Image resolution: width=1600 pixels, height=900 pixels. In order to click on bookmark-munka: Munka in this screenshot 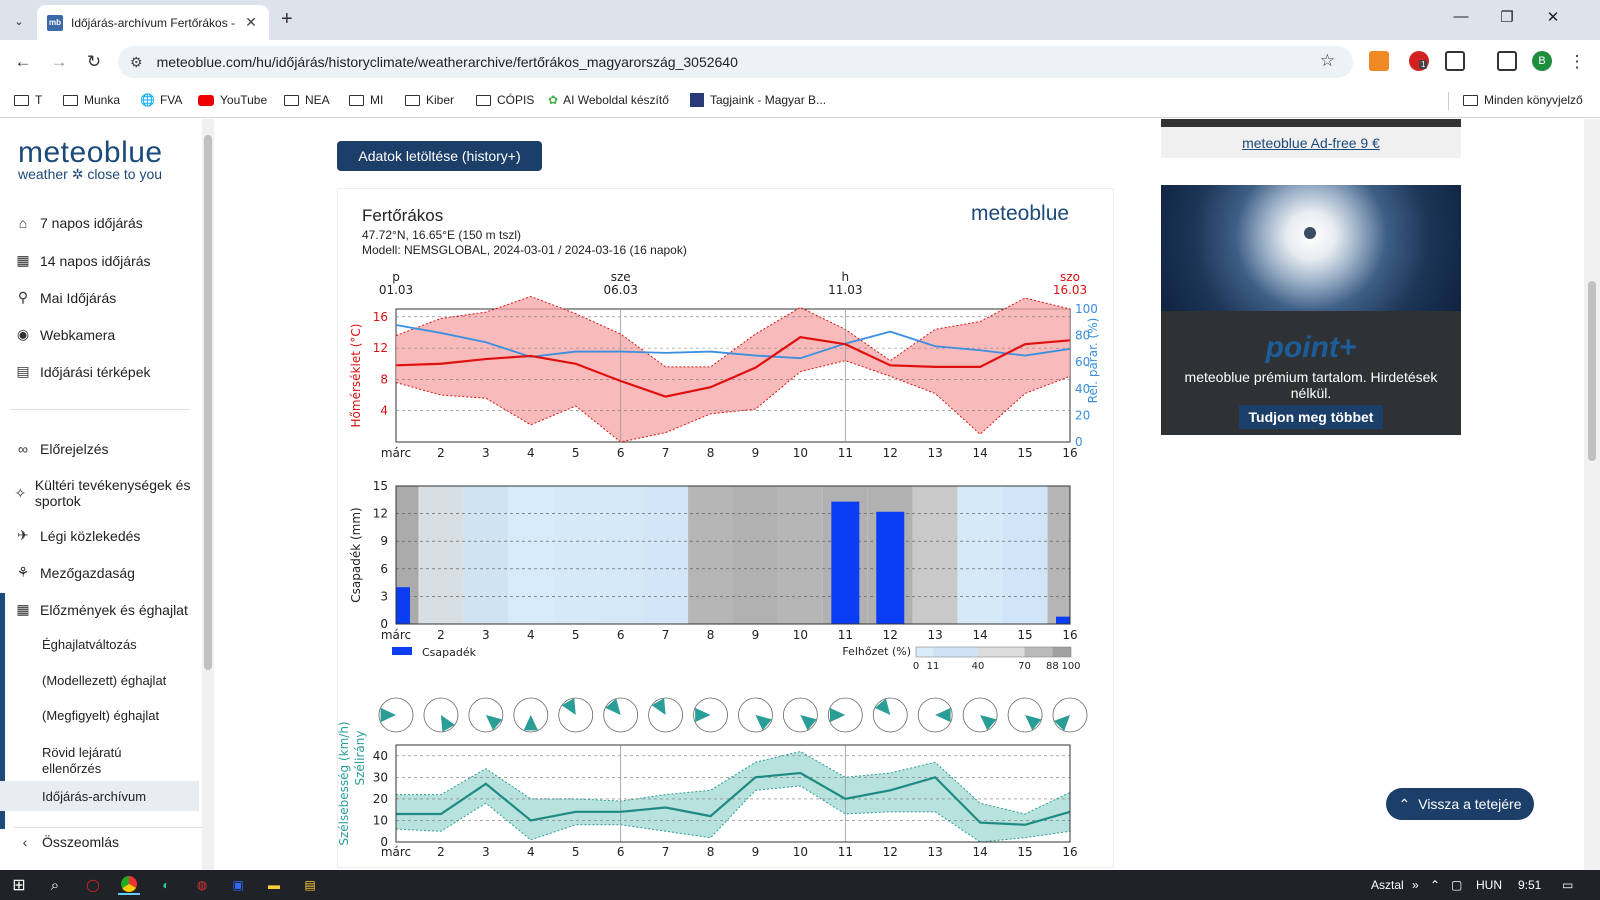, I will do `click(91, 100)`.